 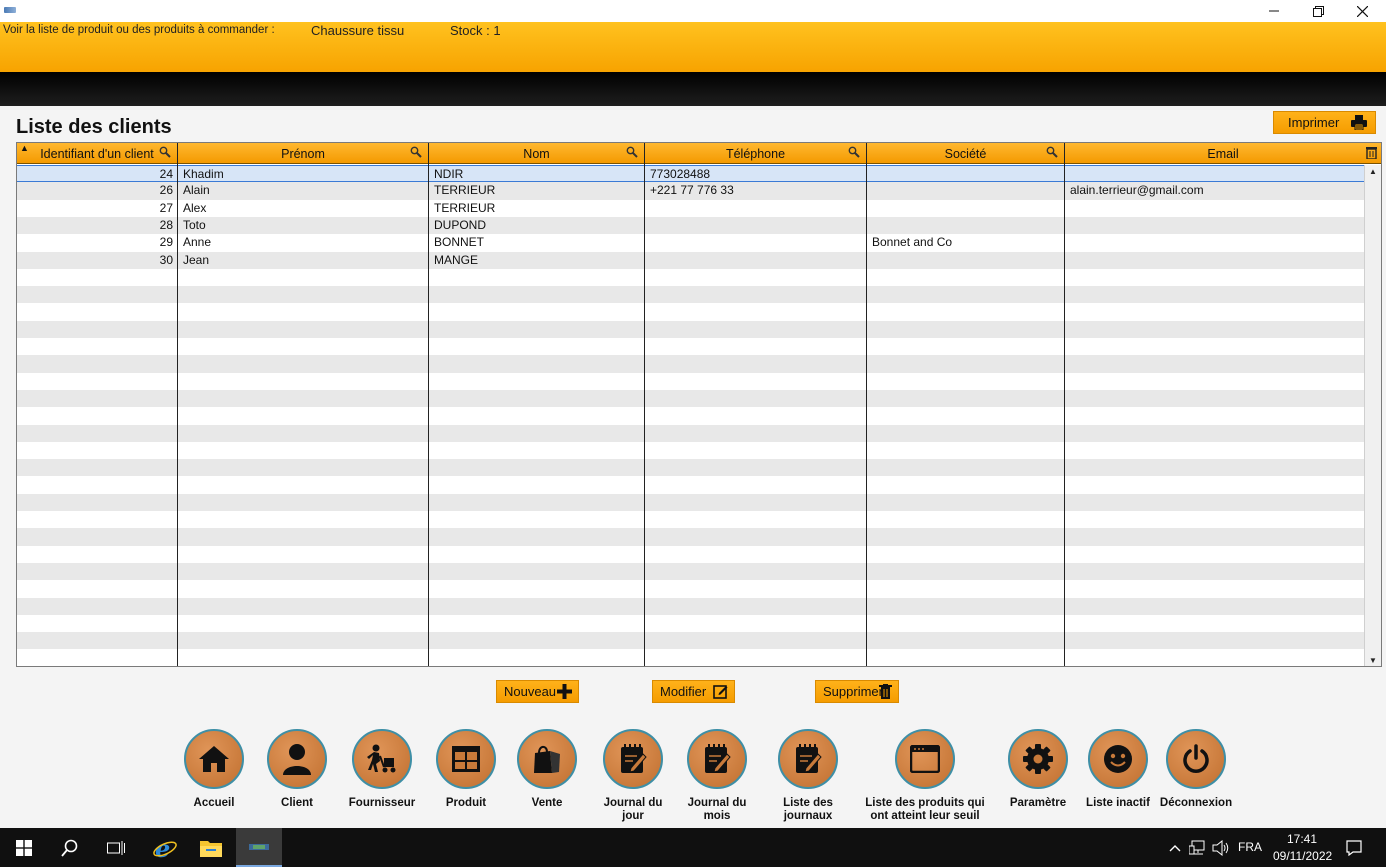 I want to click on column-header-nom: Nom, so click(x=537, y=153).